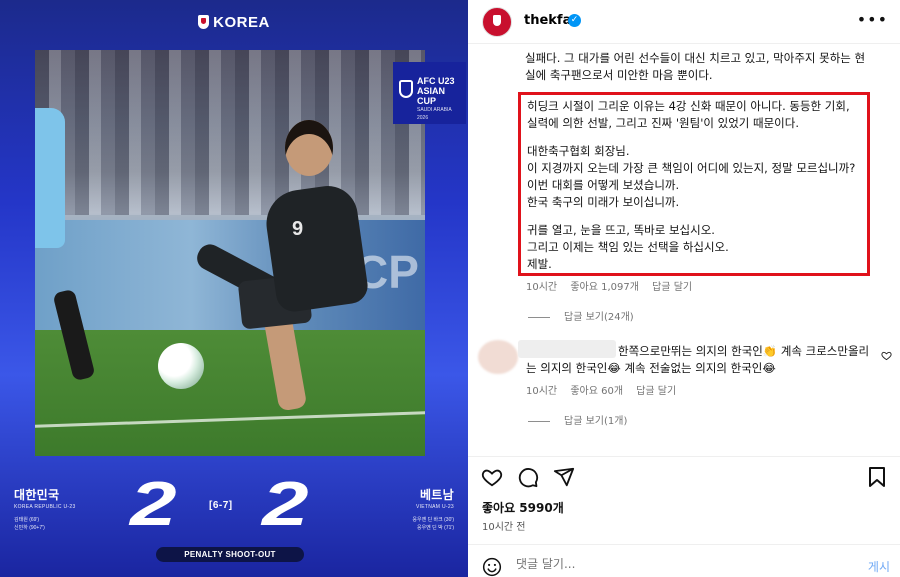 The width and height of the screenshot is (900, 577). I want to click on kfa-shield-icon, so click(204, 22).